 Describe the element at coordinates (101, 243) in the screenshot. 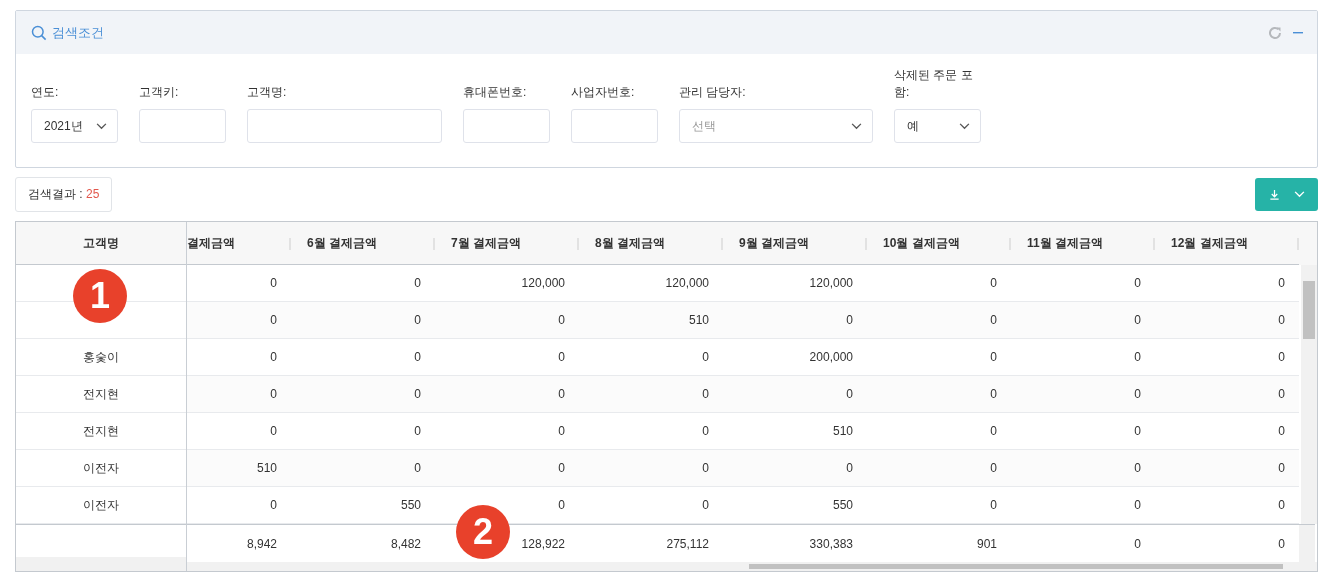

I see `column-header: 고객명` at that location.